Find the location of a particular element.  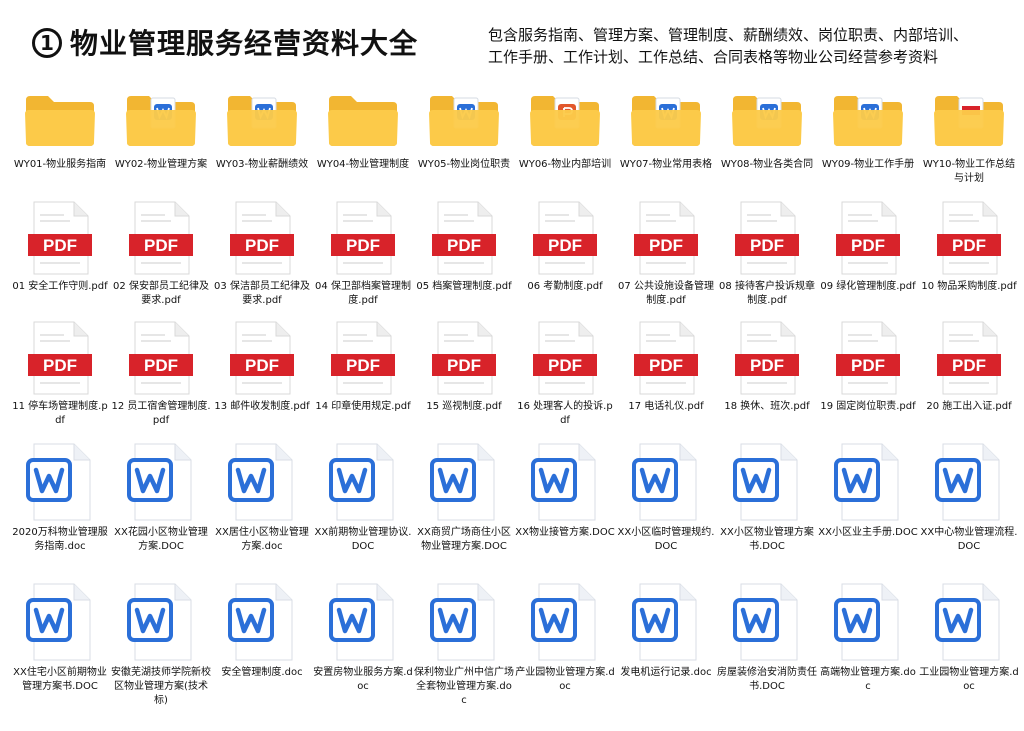

file-item: PDF 05 档案管理制度.pdf is located at coordinates (464, 261).